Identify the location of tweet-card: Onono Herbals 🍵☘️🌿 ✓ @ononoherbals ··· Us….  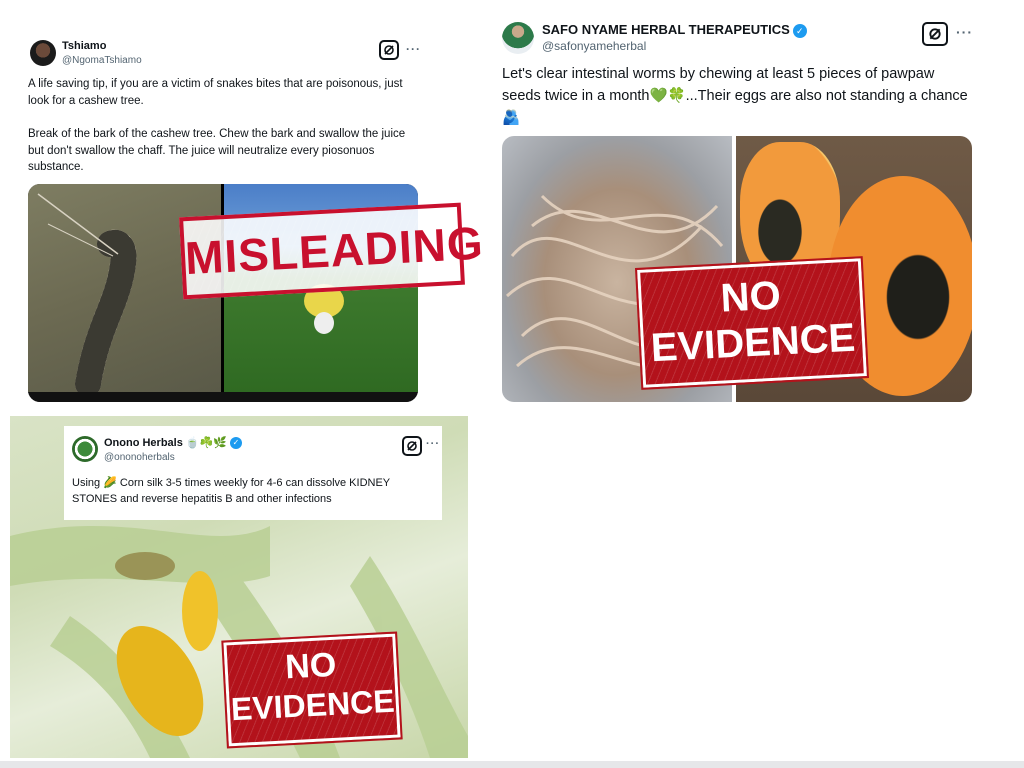
(253, 473).